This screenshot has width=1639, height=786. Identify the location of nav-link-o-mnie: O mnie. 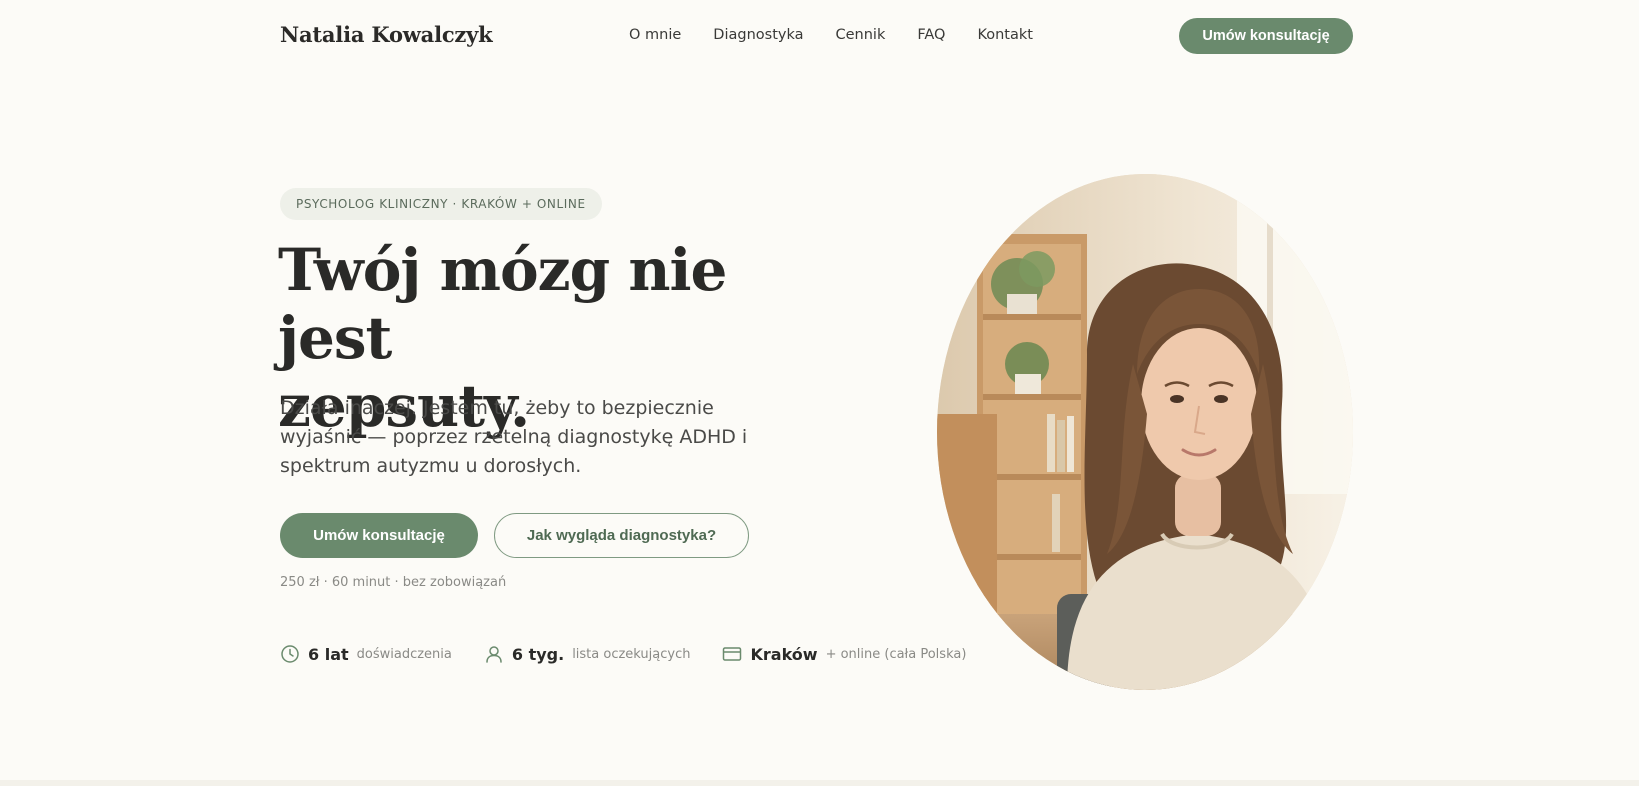
(655, 35).